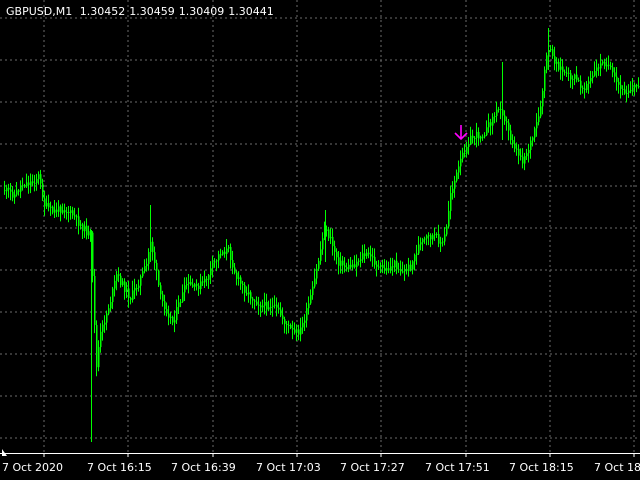  I want to click on time-axis-label: 7 Oct 18:39, so click(617, 467).